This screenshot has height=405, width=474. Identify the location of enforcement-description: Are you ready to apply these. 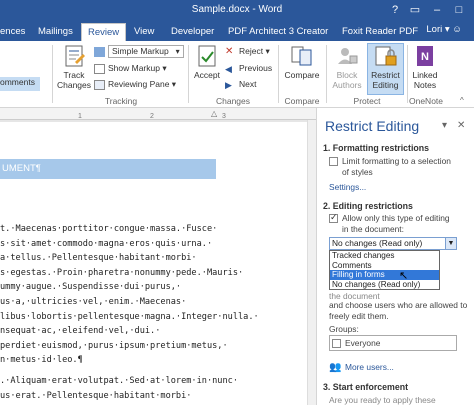
(382, 400).